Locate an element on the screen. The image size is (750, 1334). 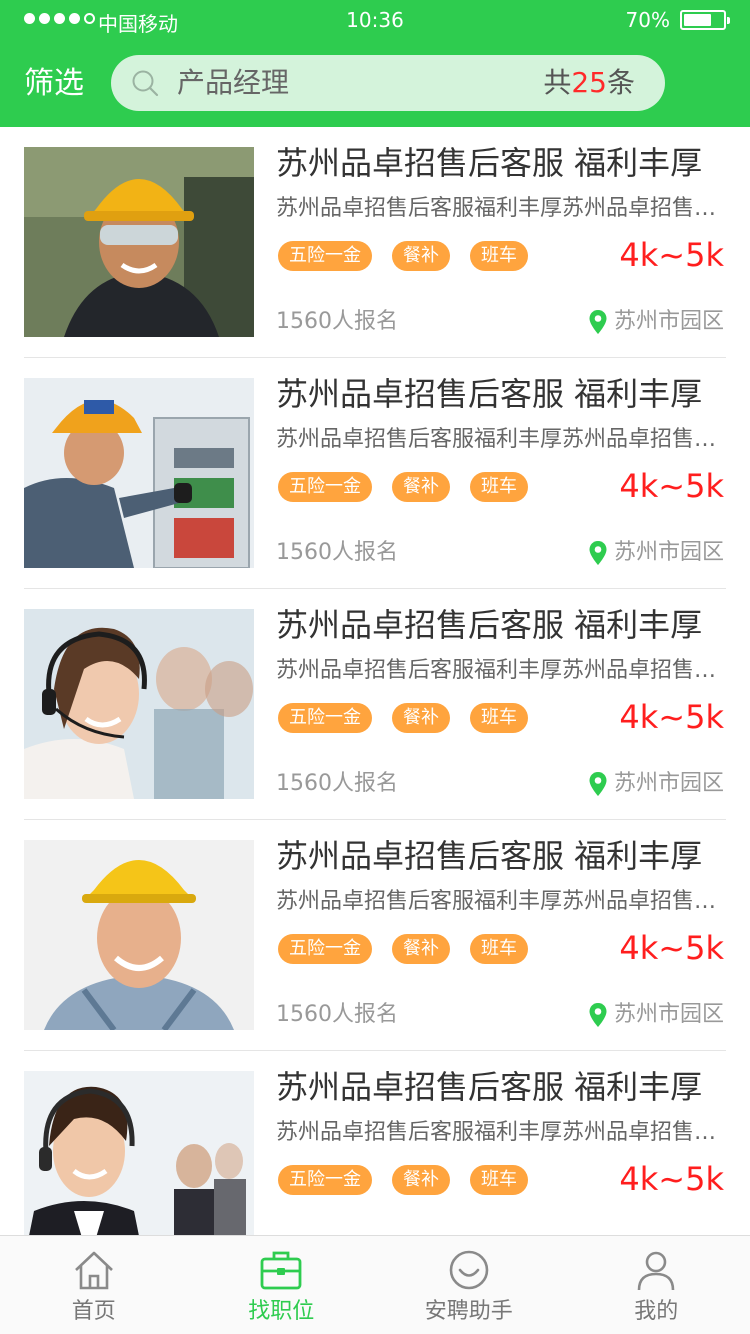
assistant-icon is located at coordinates (469, 1270).